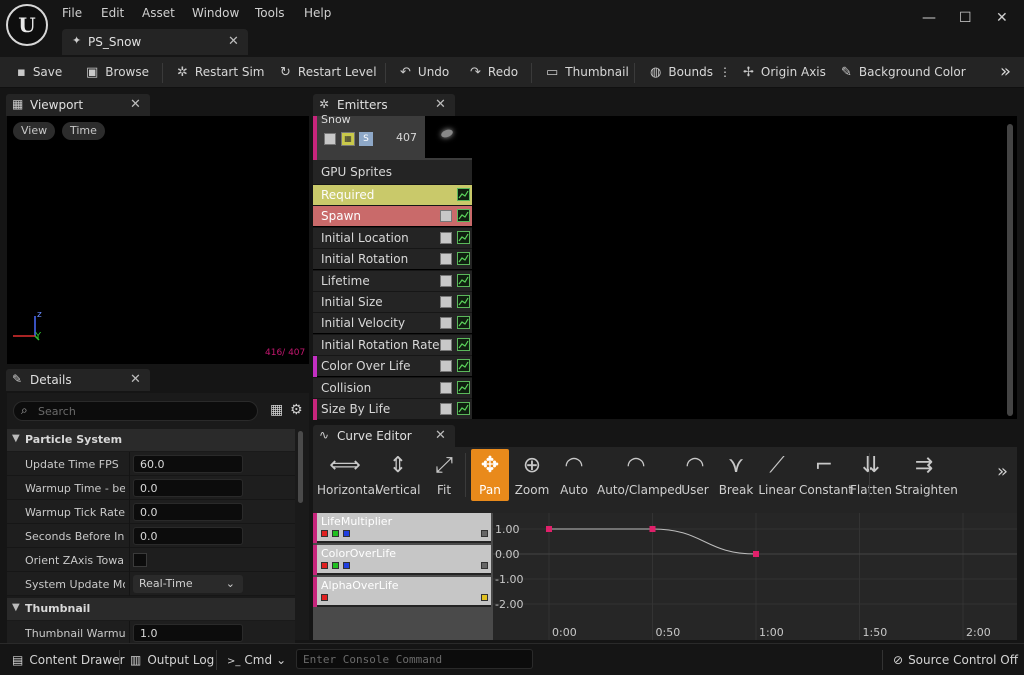 The image size is (1024, 675). I want to click on origin-axis-button: ✢ Origin Axis, so click(784, 72).